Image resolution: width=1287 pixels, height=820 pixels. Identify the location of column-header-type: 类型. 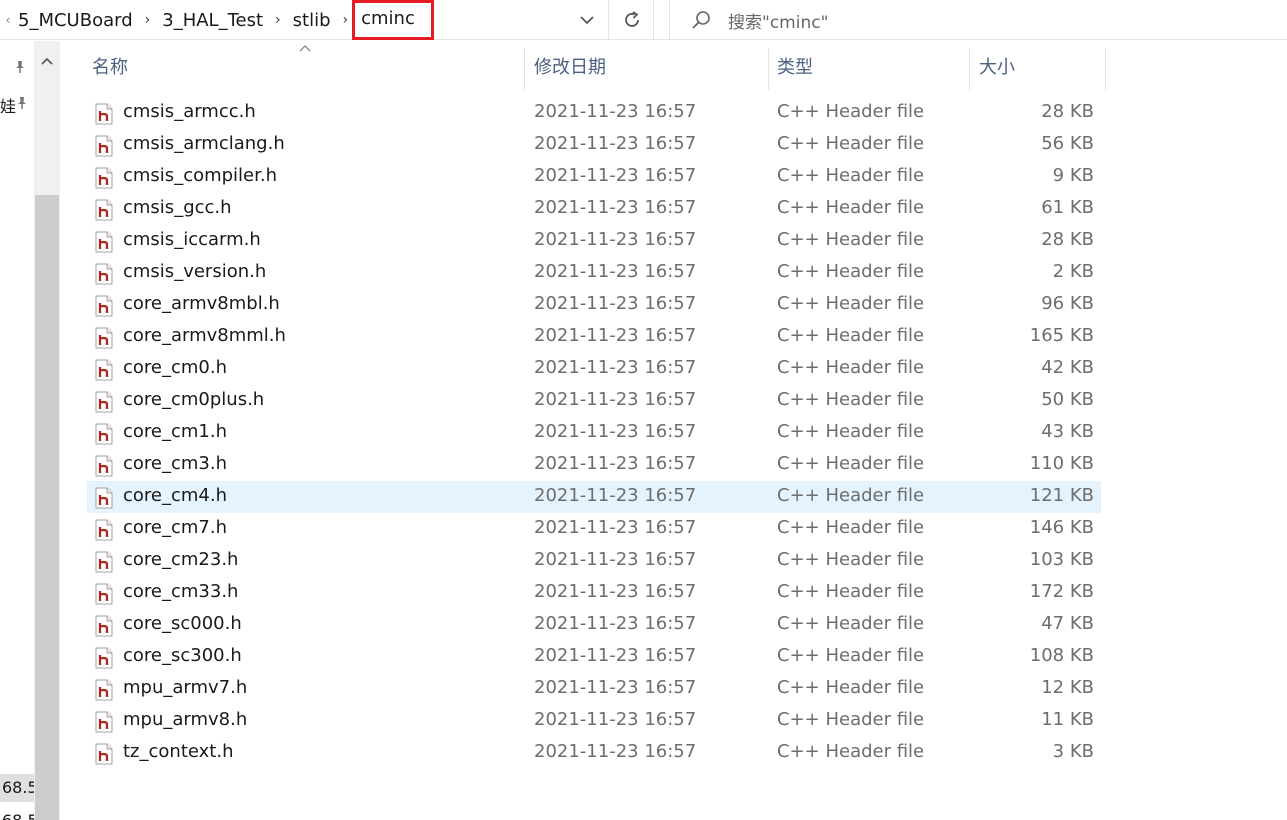
(869, 69).